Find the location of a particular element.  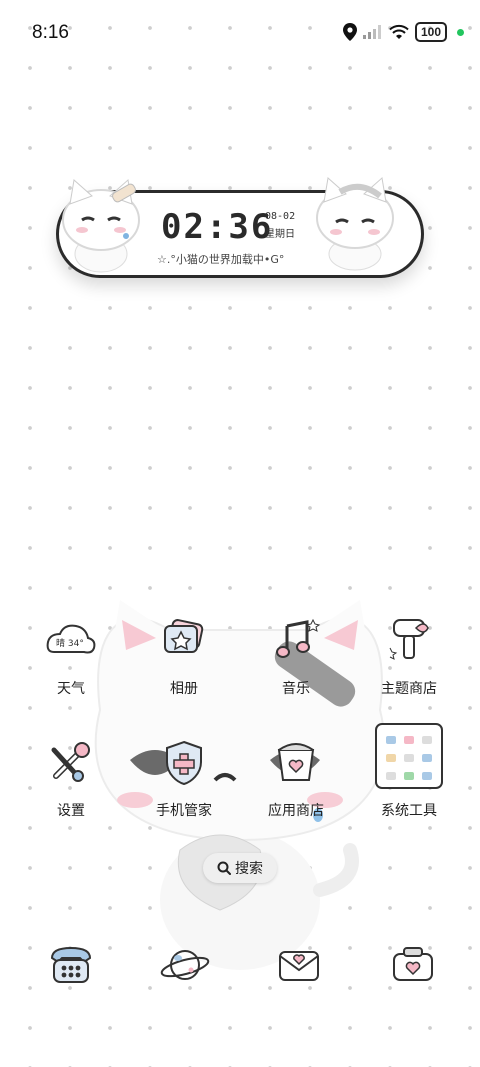

search-icon is located at coordinates (224, 868).